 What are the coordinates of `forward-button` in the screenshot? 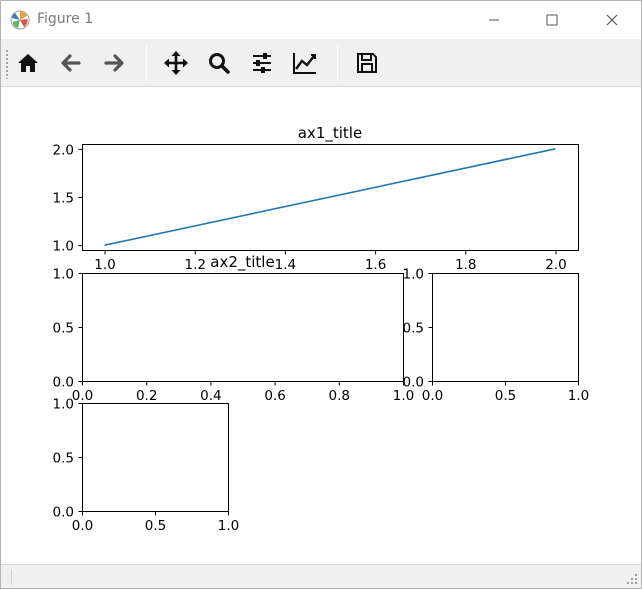 It's located at (114, 63).